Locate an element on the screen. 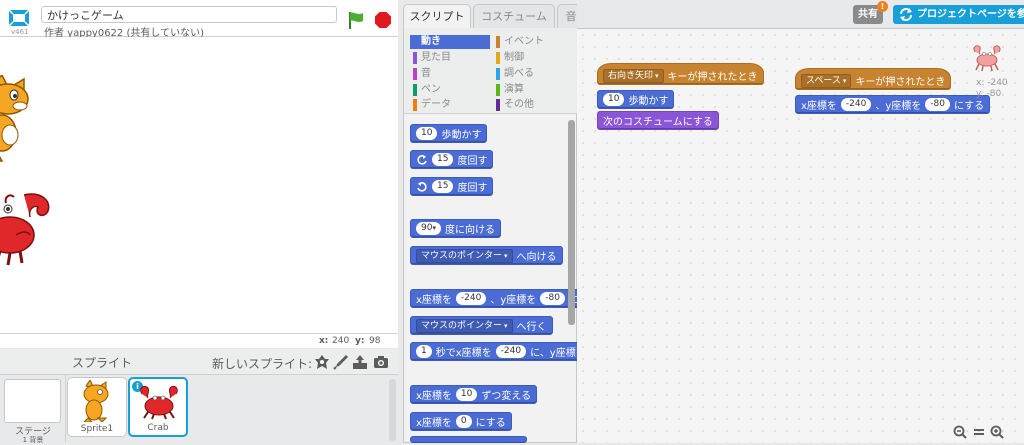  version-label: v461 is located at coordinates (20, 32).